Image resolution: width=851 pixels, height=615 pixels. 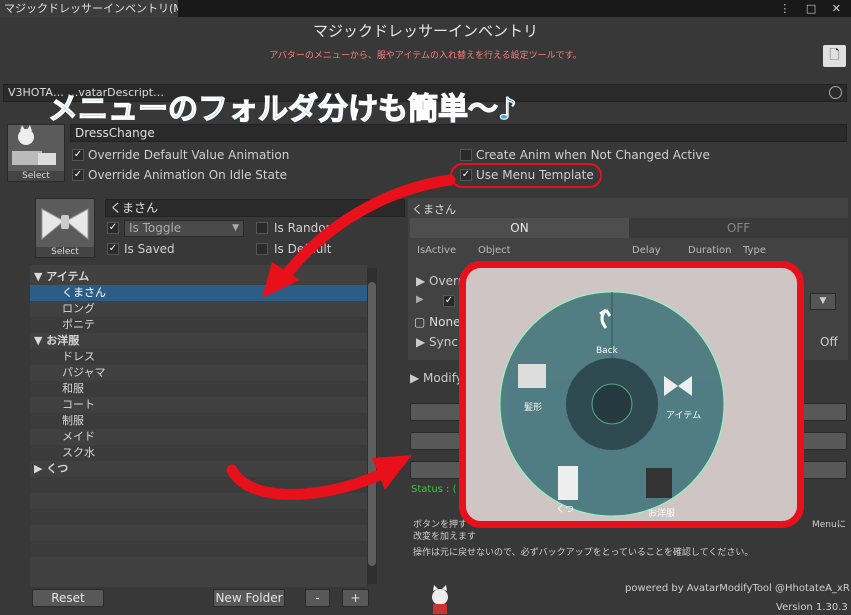 I want to click on arrow-curve-top, so click(x=366, y=230).